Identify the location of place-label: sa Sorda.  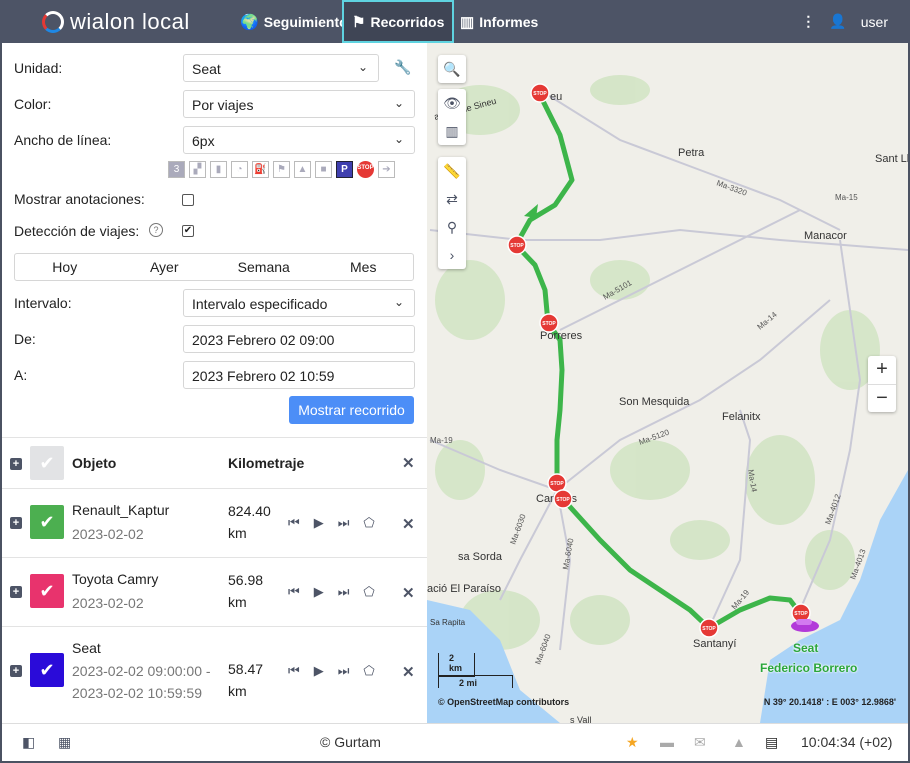
(480, 557).